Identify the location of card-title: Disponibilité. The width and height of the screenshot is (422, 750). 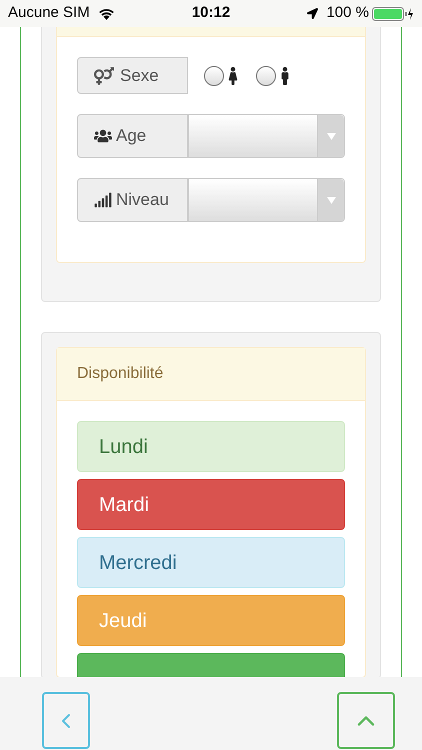
(120, 374).